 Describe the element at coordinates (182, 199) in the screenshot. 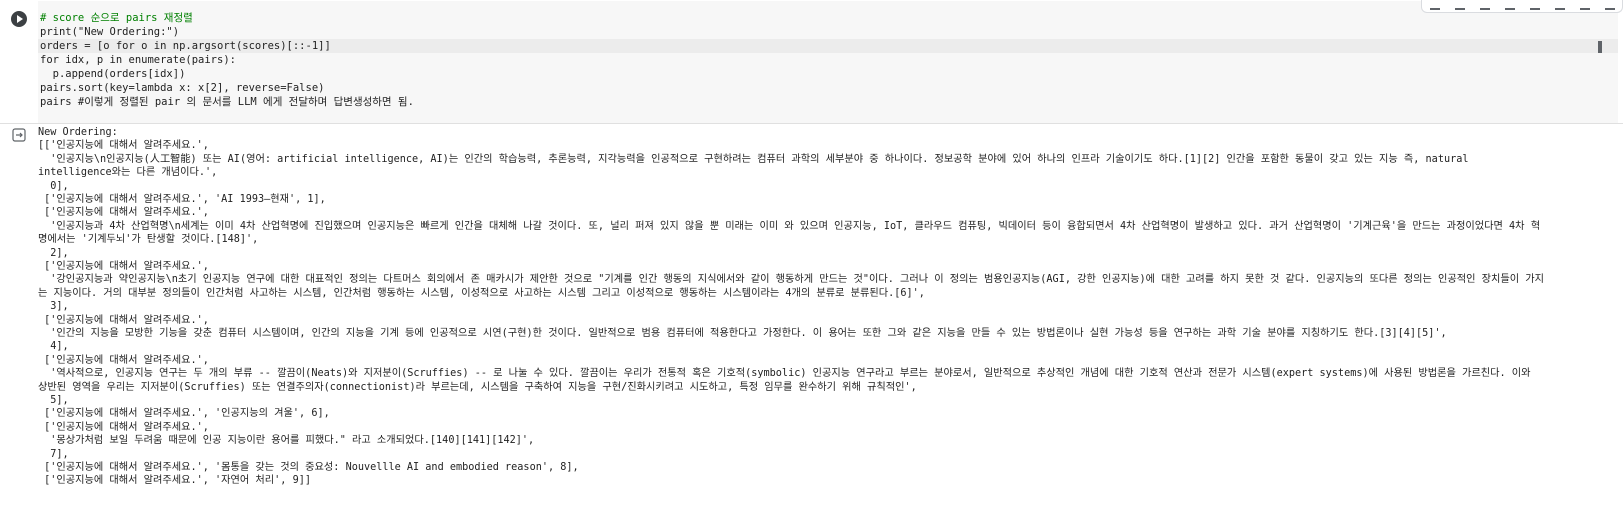

I see `output-line: ['인공지능에 대해서 알려주세요.', 'AI 1993–현재', 1],` at that location.